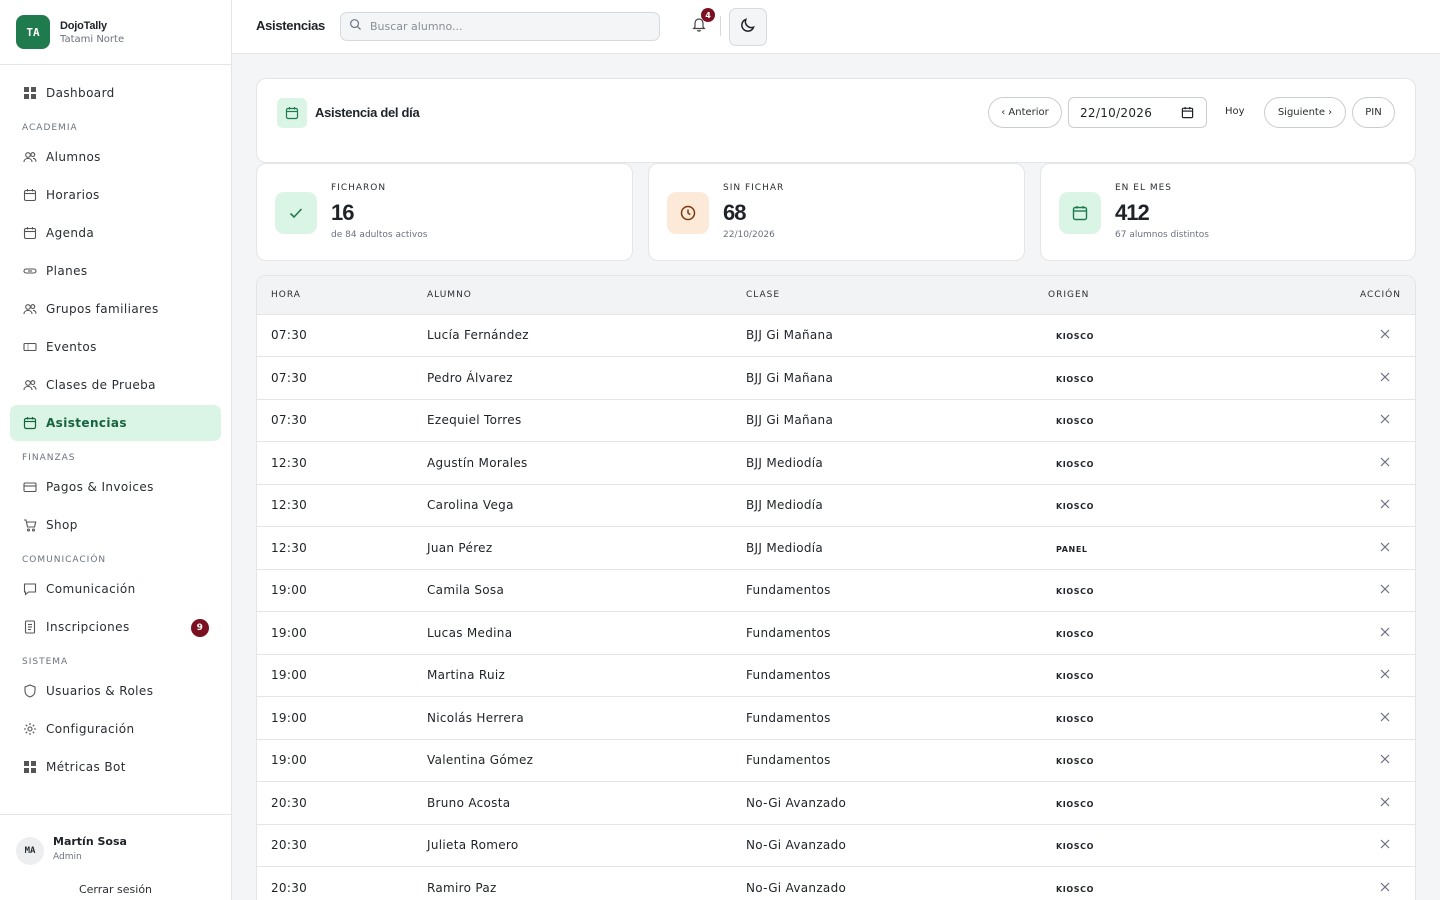  I want to click on brand-logo: TA, so click(33, 32).